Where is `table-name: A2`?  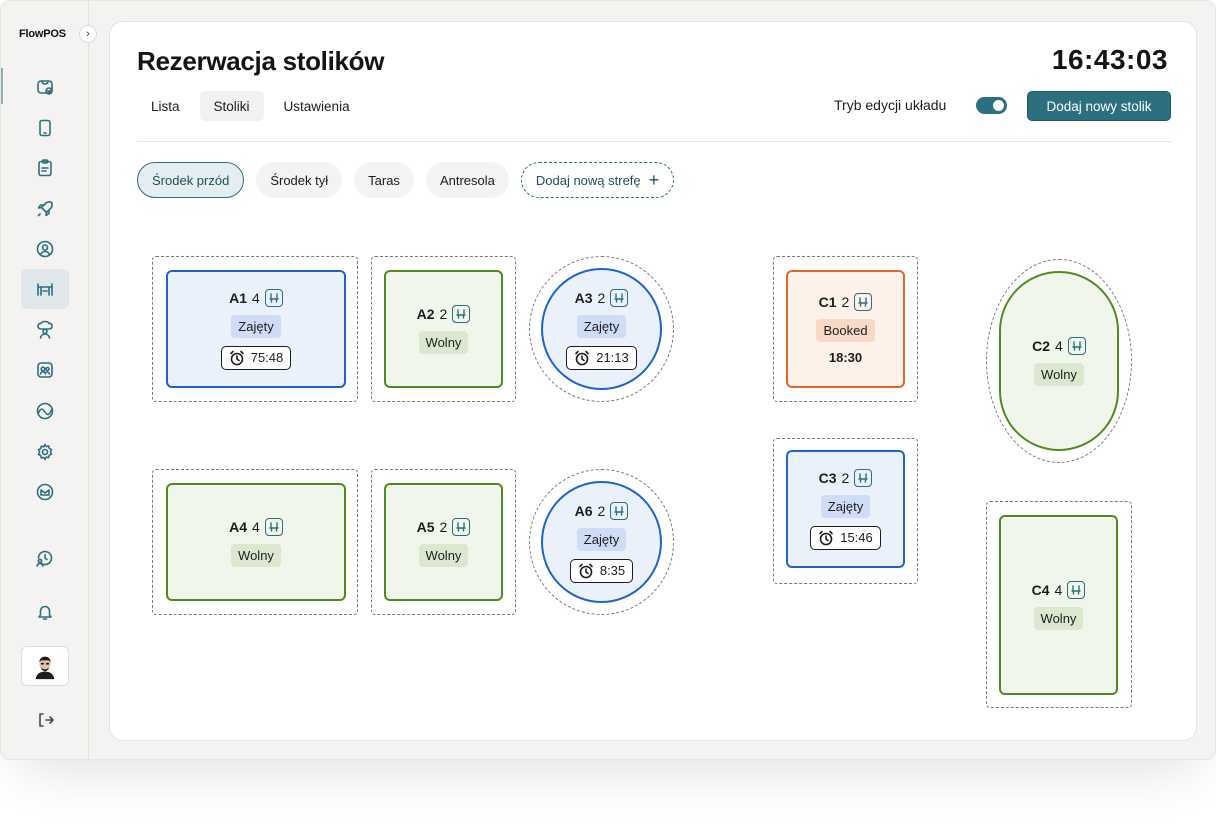 table-name: A2 is located at coordinates (425, 313).